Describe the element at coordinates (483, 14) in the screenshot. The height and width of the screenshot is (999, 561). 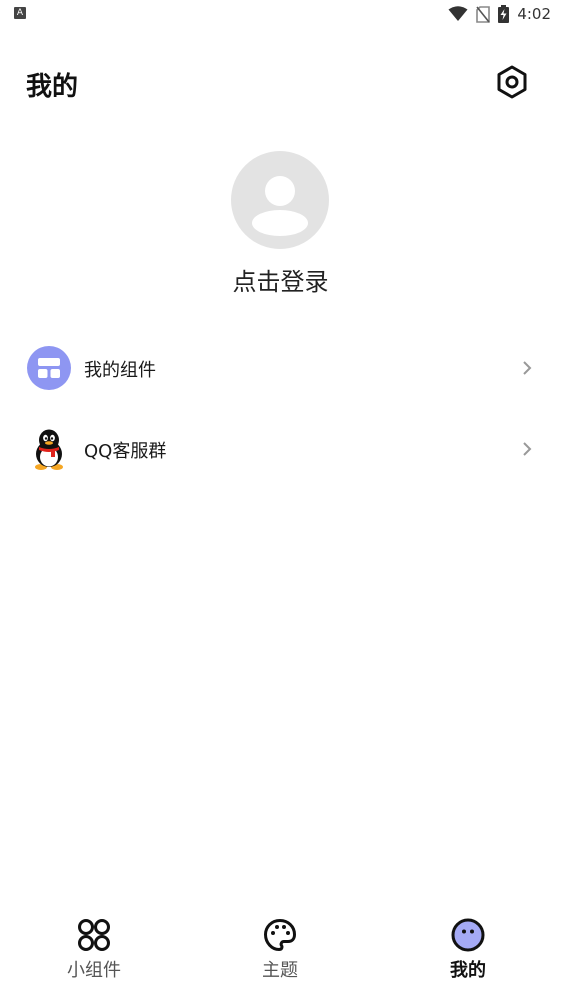
I see `no-sim-icon` at that location.